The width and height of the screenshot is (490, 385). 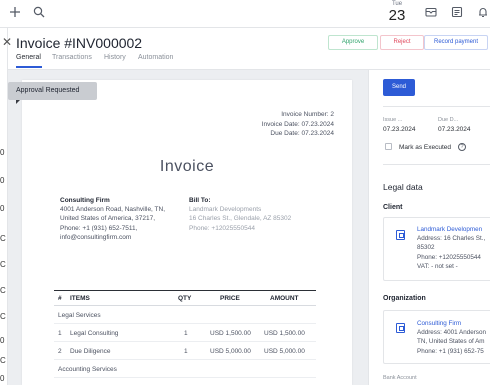 I want to click on invoice-date: Invoice Date: 07.23.2024, so click(x=297, y=124).